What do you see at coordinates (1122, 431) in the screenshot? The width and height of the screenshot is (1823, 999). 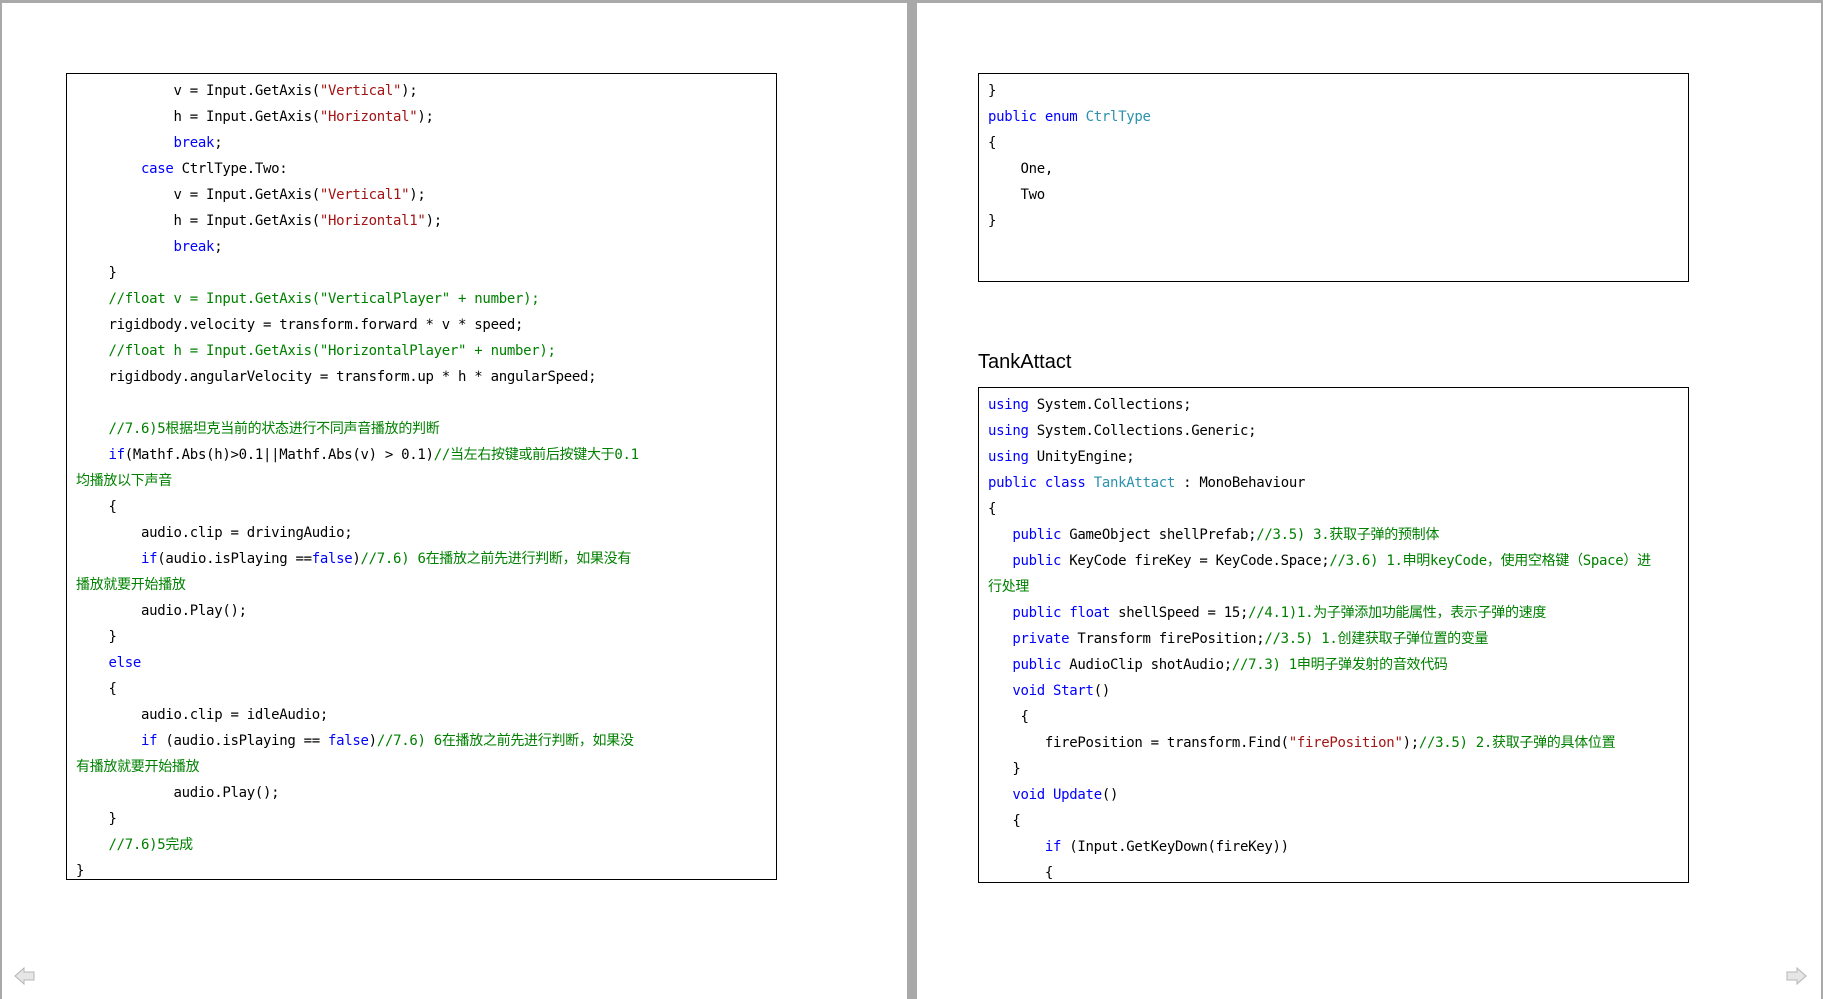 I see `code-line: using System.Collections.Generic;` at bounding box center [1122, 431].